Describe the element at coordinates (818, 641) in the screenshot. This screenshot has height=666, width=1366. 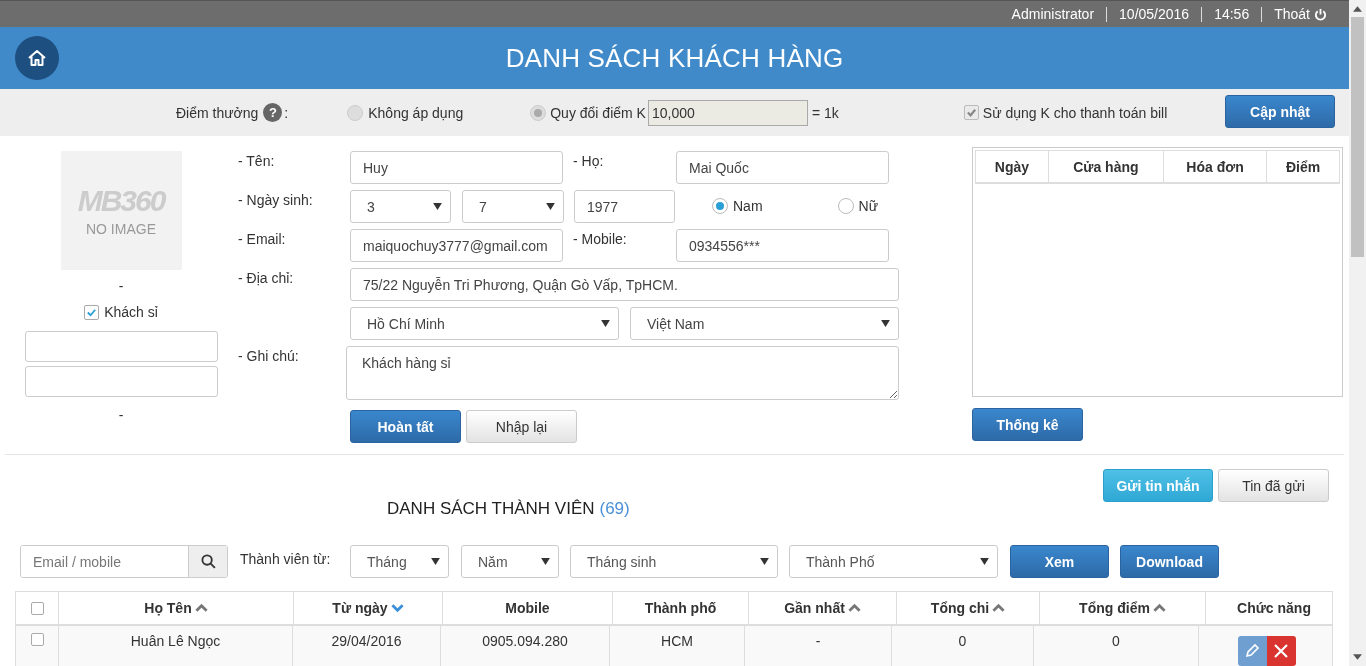
I see `table-cell: -` at that location.